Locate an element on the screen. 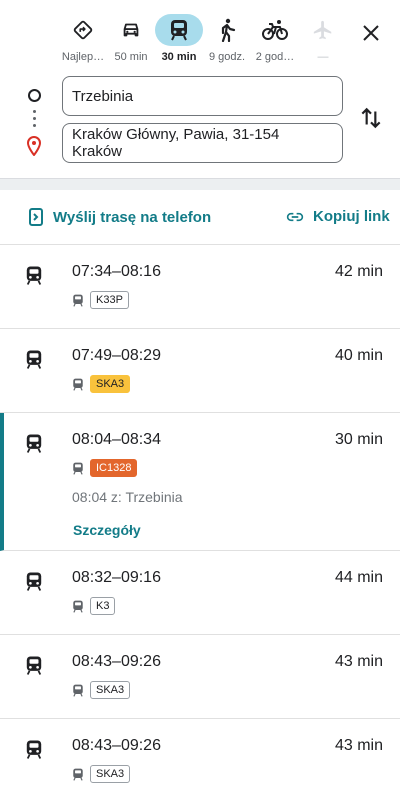  trip-time: 08:04–08:34 is located at coordinates (116, 439).